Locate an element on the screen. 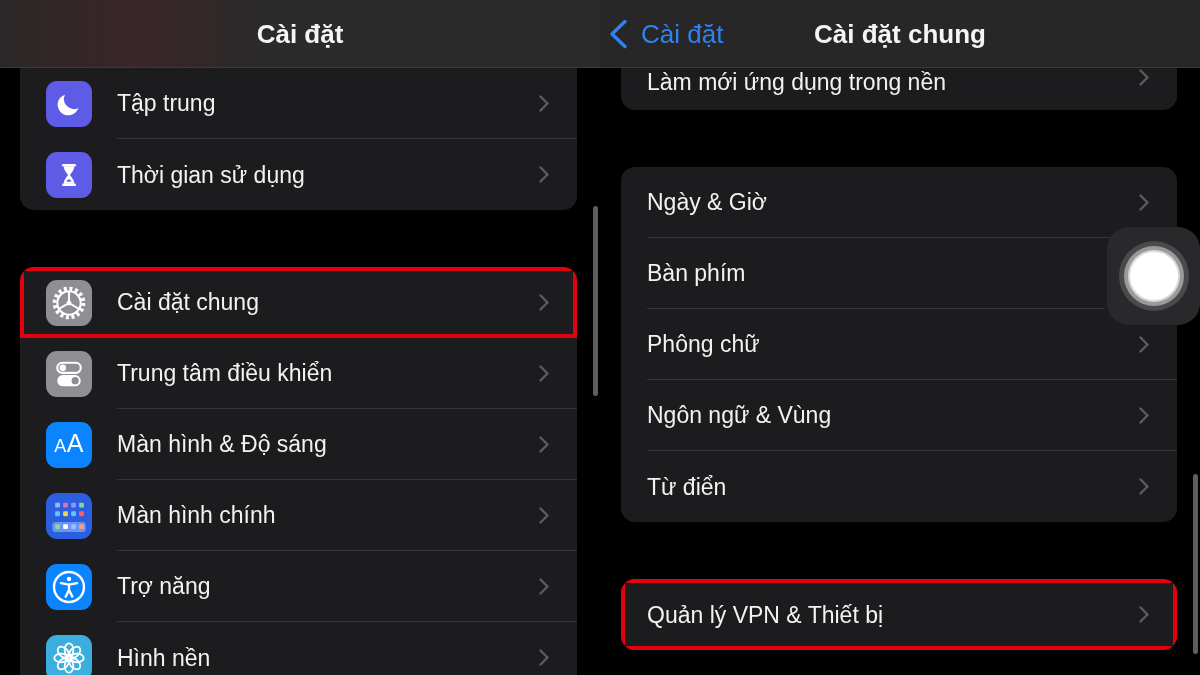 This screenshot has height=675, width=1200. circle-icon is located at coordinates (1153, 276).